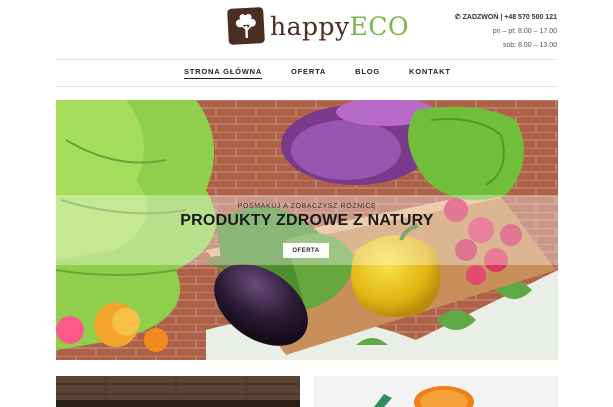 This screenshot has width=613, height=407. I want to click on header-divider-top, so click(307, 59).